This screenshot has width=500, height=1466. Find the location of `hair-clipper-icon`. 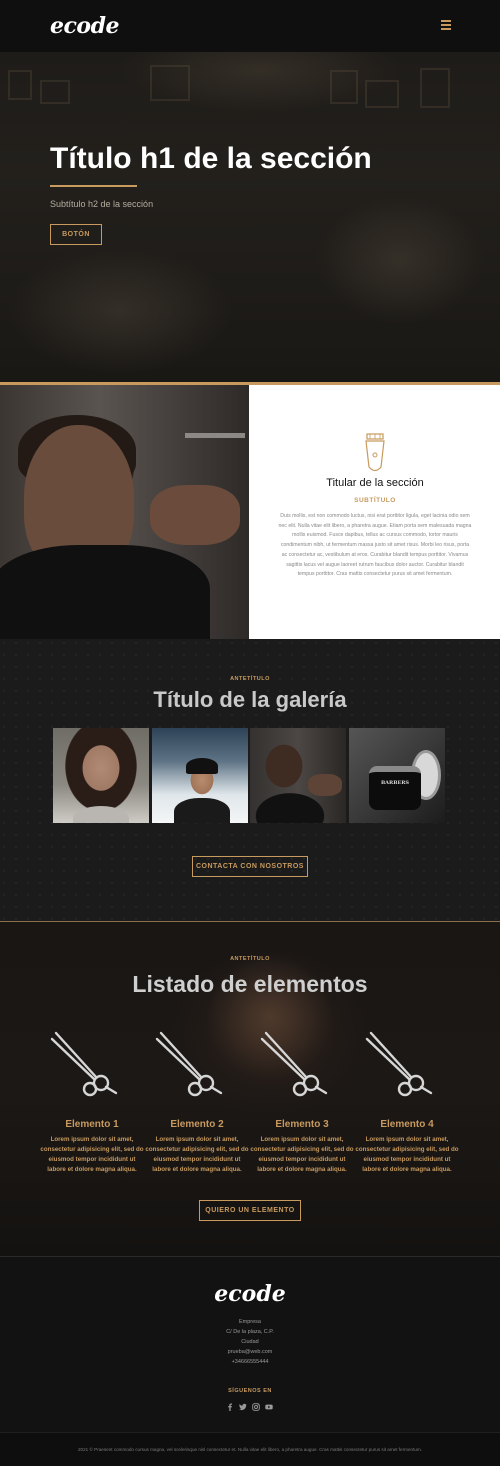

hair-clipper-icon is located at coordinates (375, 452).